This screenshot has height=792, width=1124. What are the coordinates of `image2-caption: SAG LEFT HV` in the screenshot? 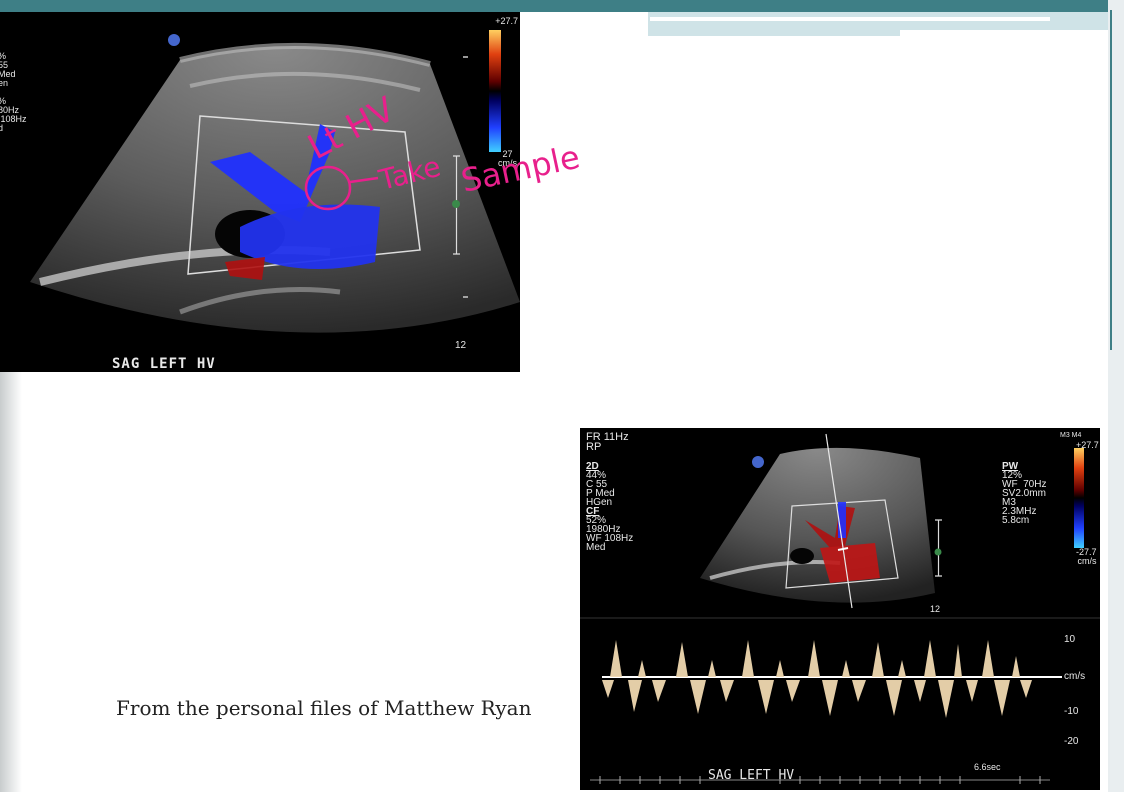 It's located at (751, 775).